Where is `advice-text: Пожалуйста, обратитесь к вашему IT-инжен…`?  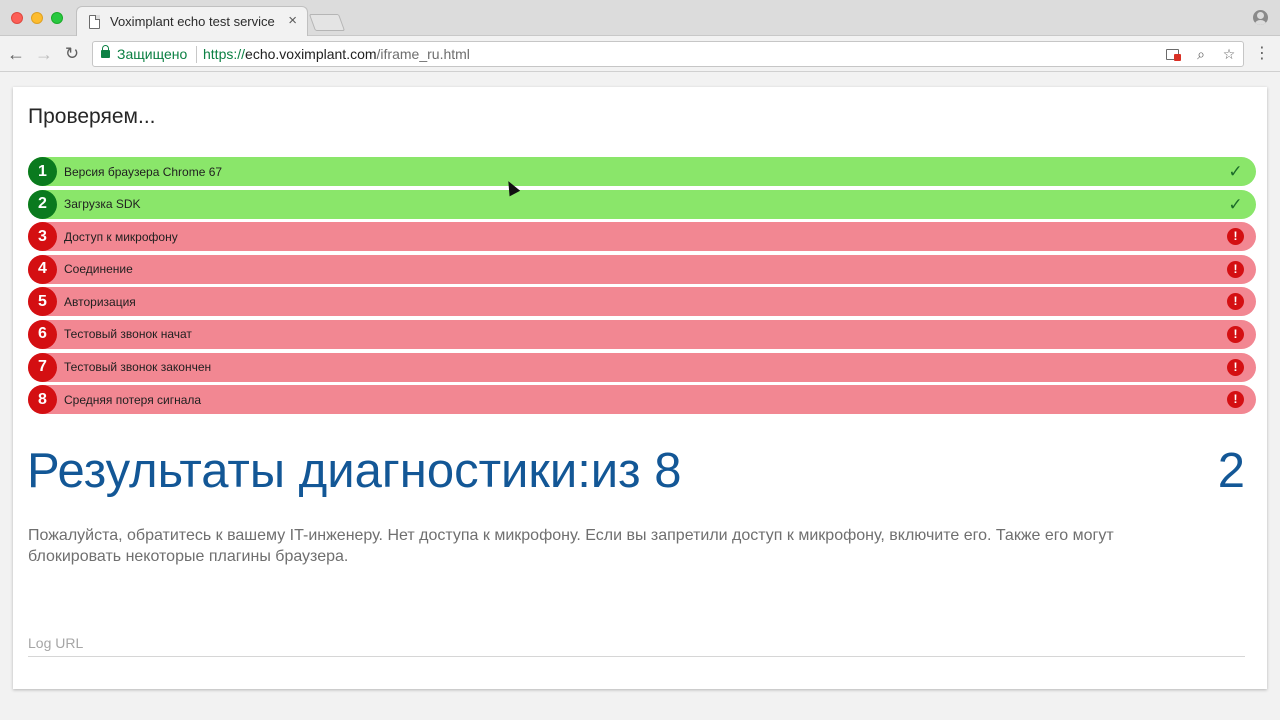 advice-text: Пожалуйста, обратитесь к вашему IT-инжен… is located at coordinates (571, 546).